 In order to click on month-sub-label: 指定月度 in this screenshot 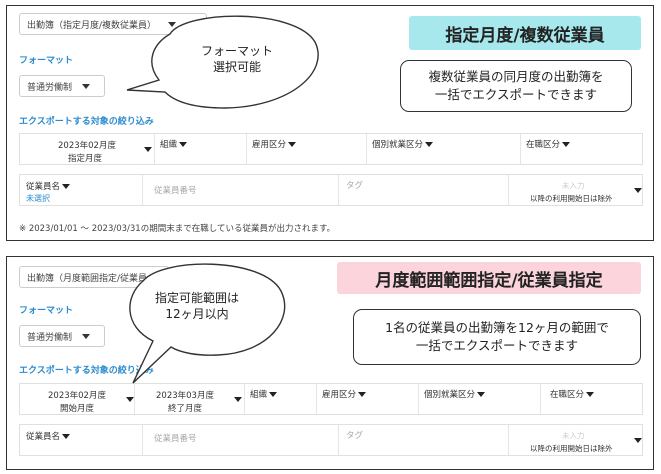, I will do `click(85, 159)`.